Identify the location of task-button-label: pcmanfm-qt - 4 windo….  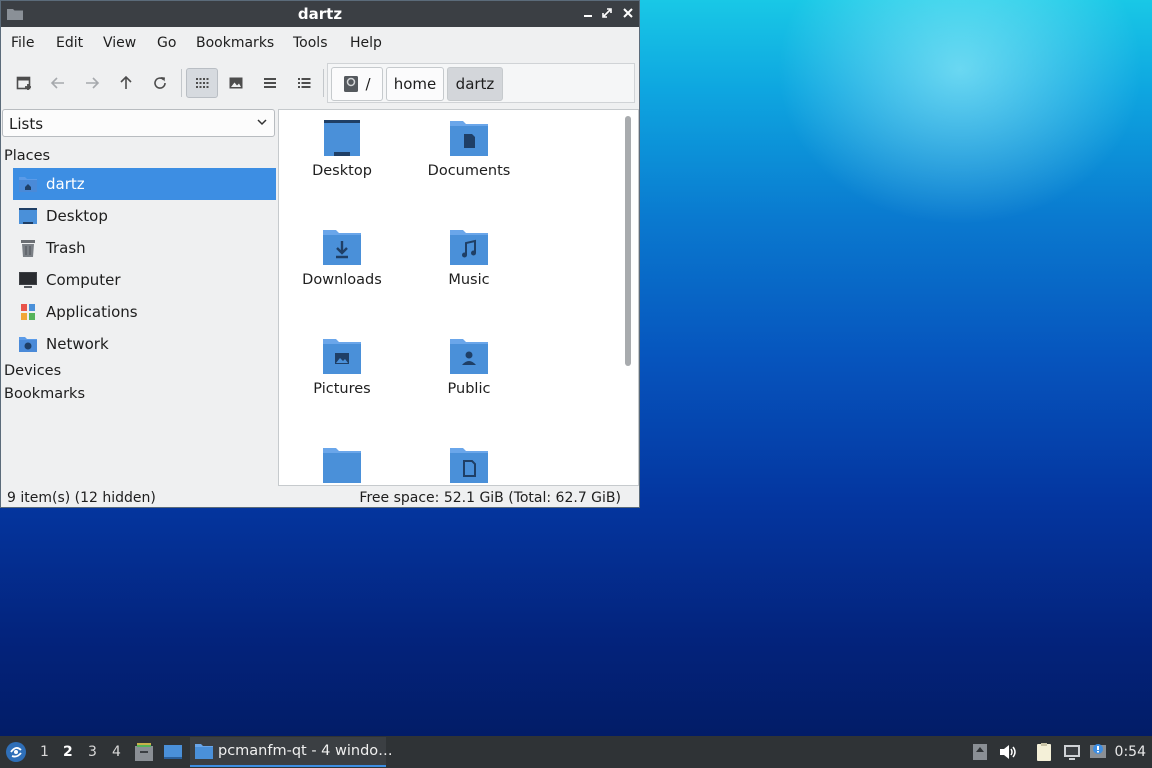
(305, 751).